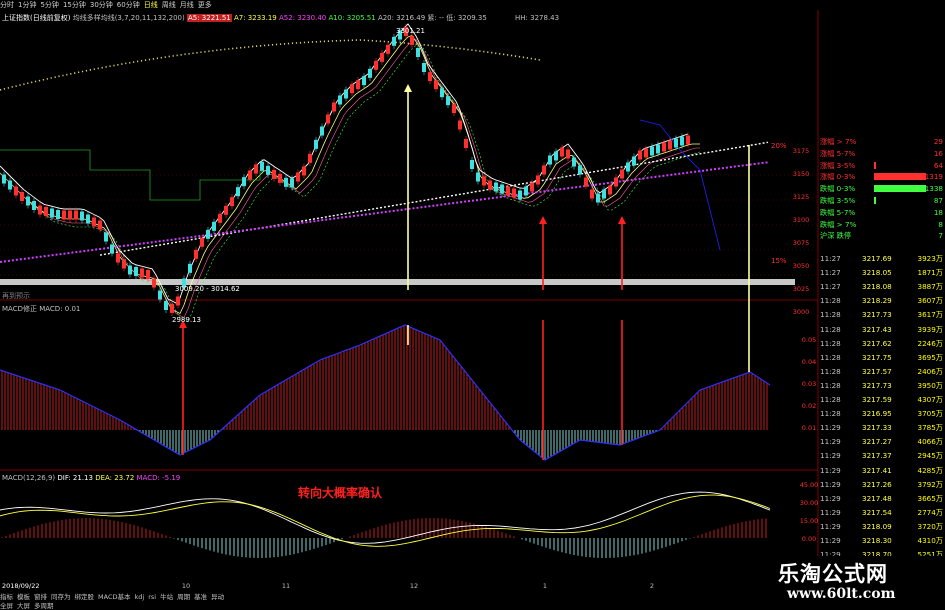 Image resolution: width=945 pixels, height=610 pixels. Describe the element at coordinates (930, 343) in the screenshot. I see `tick-volume: 2246万` at that location.